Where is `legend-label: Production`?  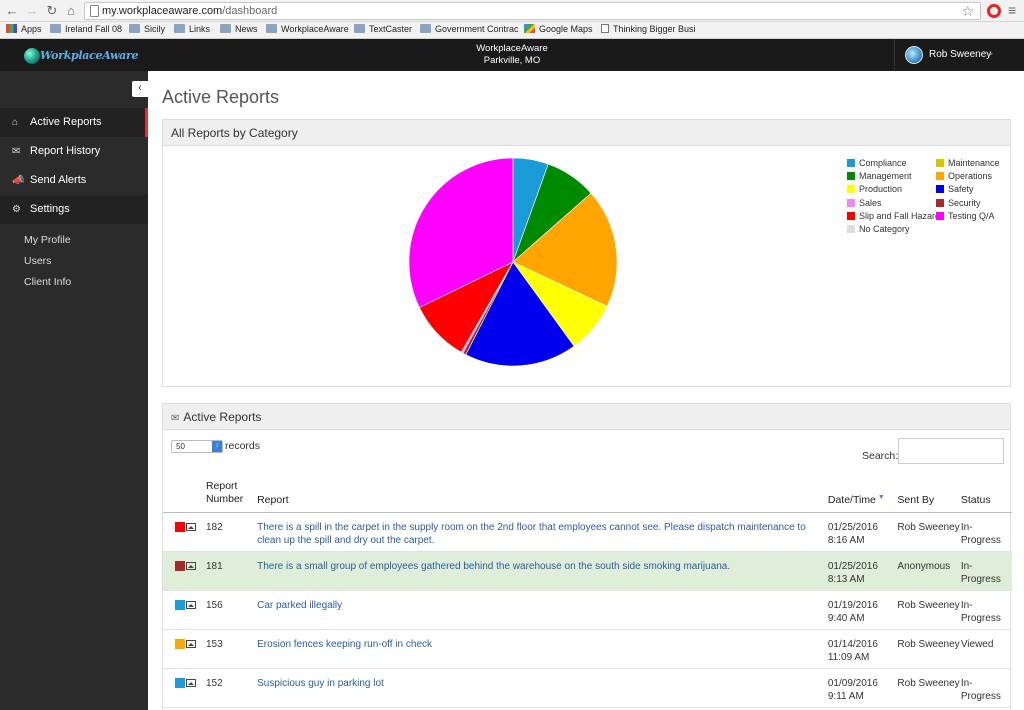 legend-label: Production is located at coordinates (881, 189).